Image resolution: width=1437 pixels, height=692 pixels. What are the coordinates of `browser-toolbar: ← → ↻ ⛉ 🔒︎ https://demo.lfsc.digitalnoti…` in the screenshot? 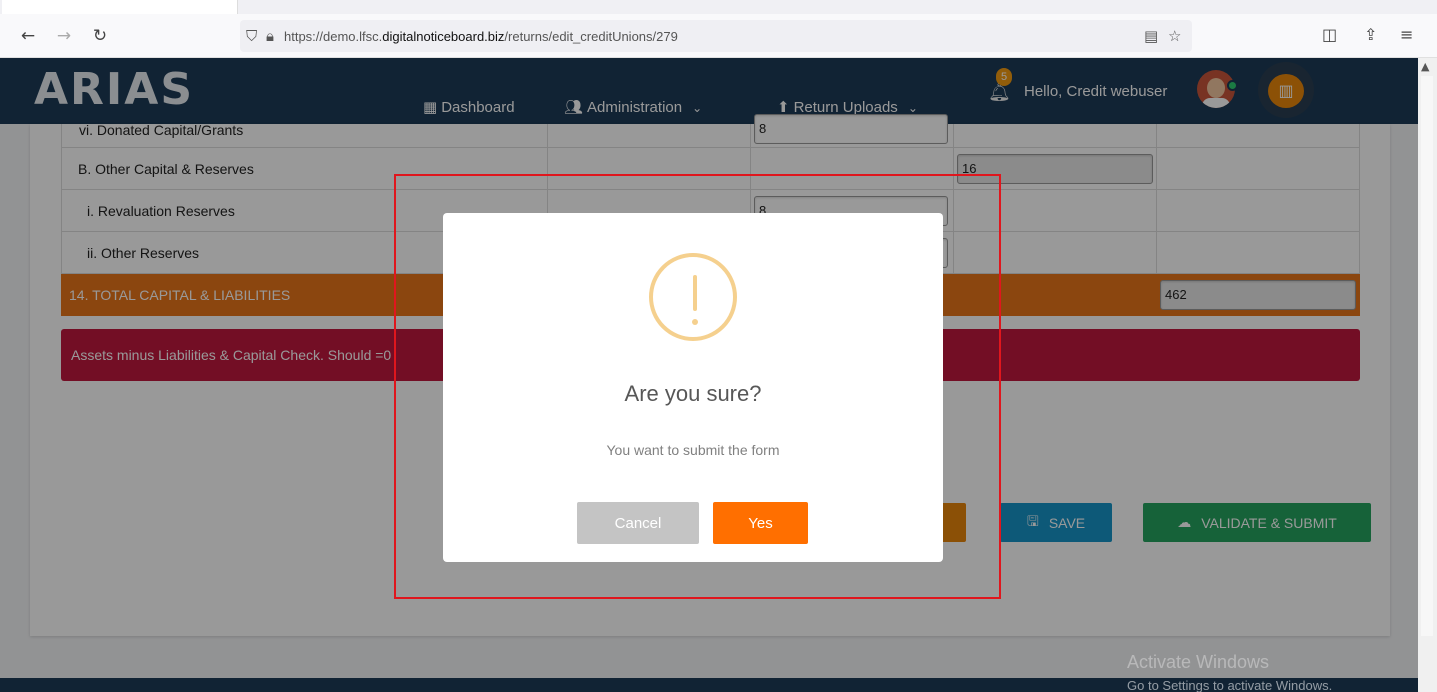 It's located at (718, 36).